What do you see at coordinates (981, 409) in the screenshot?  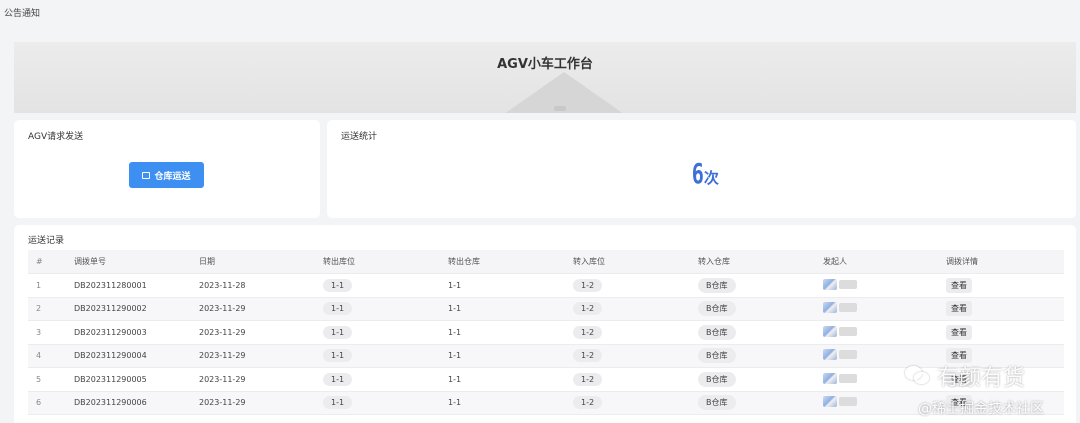 I see `watermark-community: @稀土掘金技术社区` at bounding box center [981, 409].